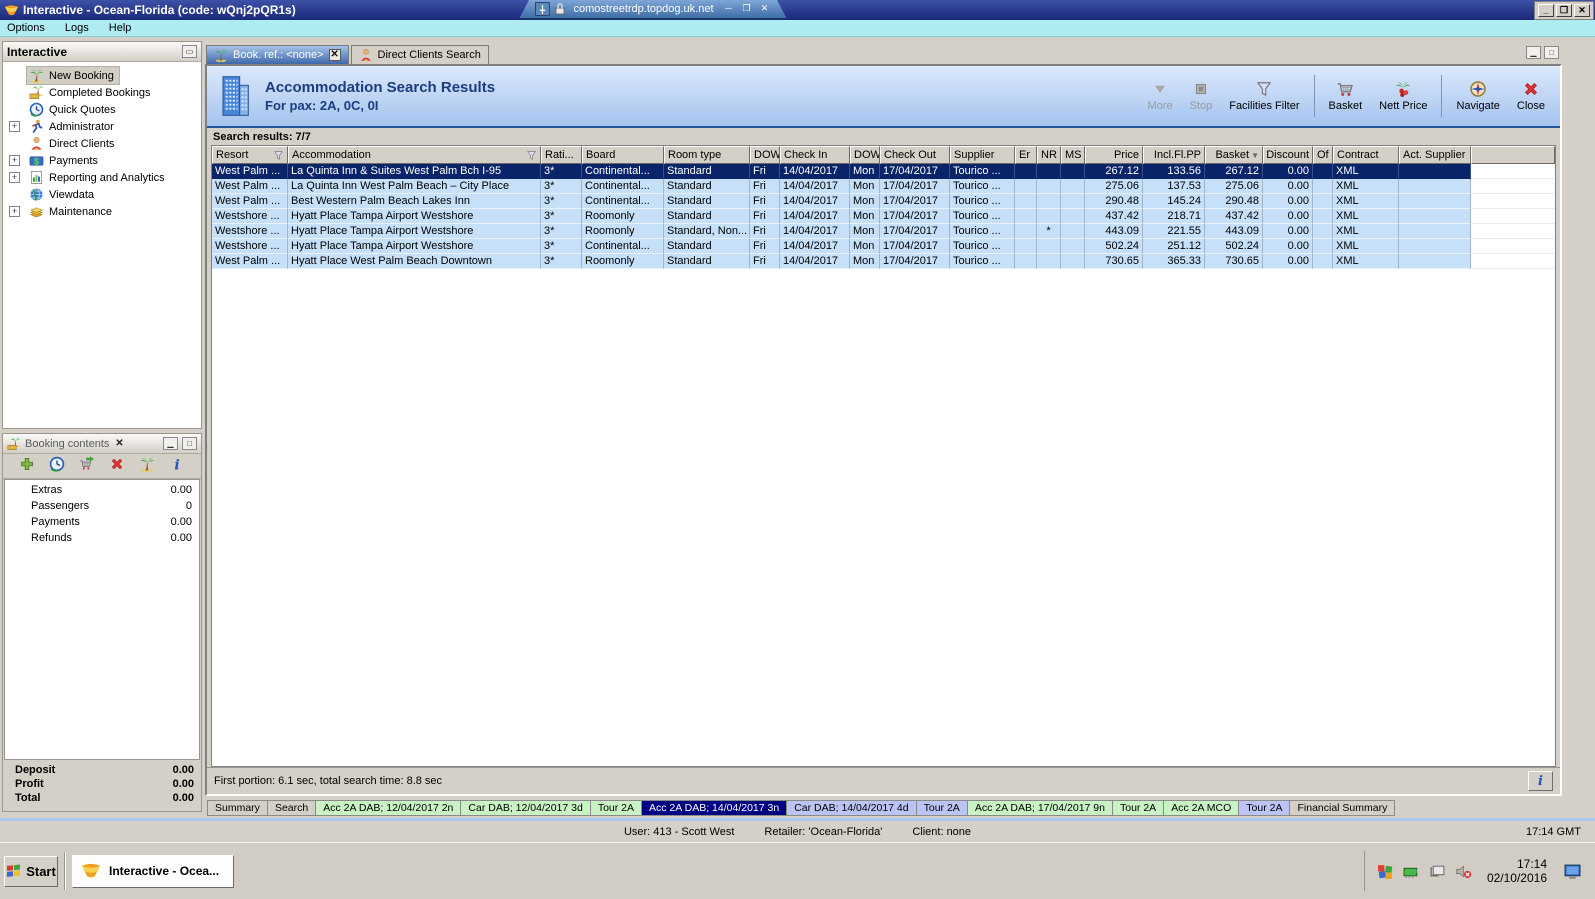 The height and width of the screenshot is (899, 1595). I want to click on sidebar-item-reporting-and-analytics: + Reporting and Analytics, so click(102, 177).